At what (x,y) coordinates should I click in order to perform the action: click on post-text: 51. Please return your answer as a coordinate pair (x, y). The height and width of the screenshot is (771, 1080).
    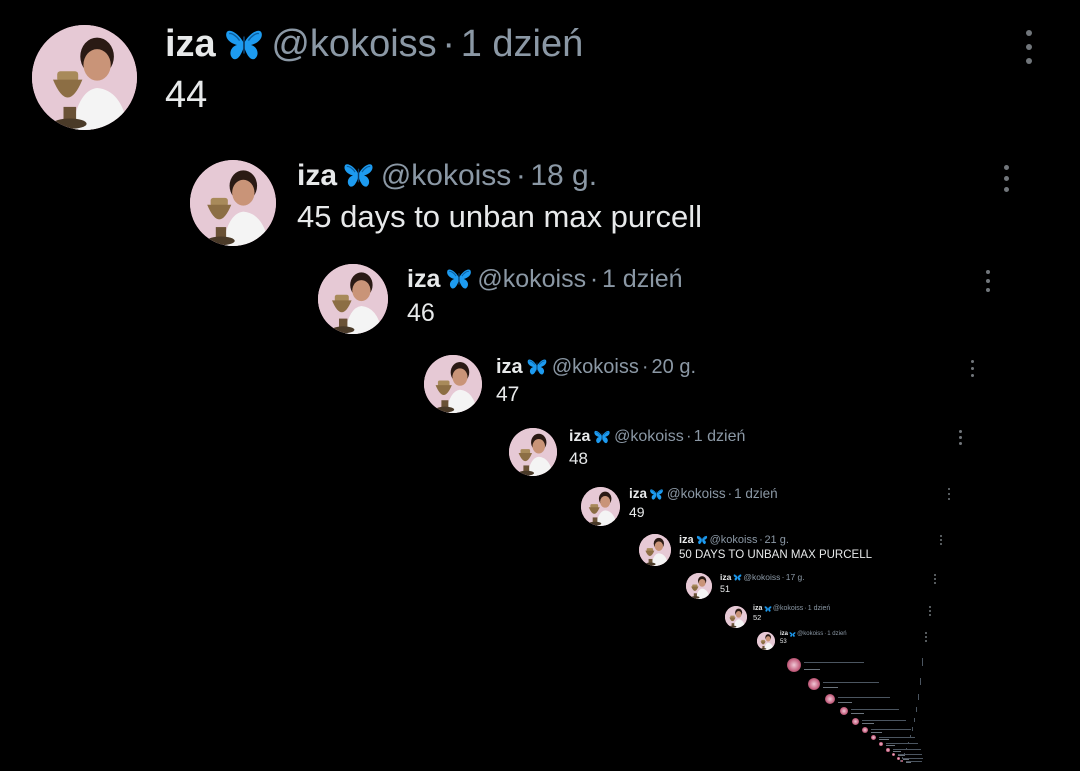
    Looking at the image, I should click on (725, 589).